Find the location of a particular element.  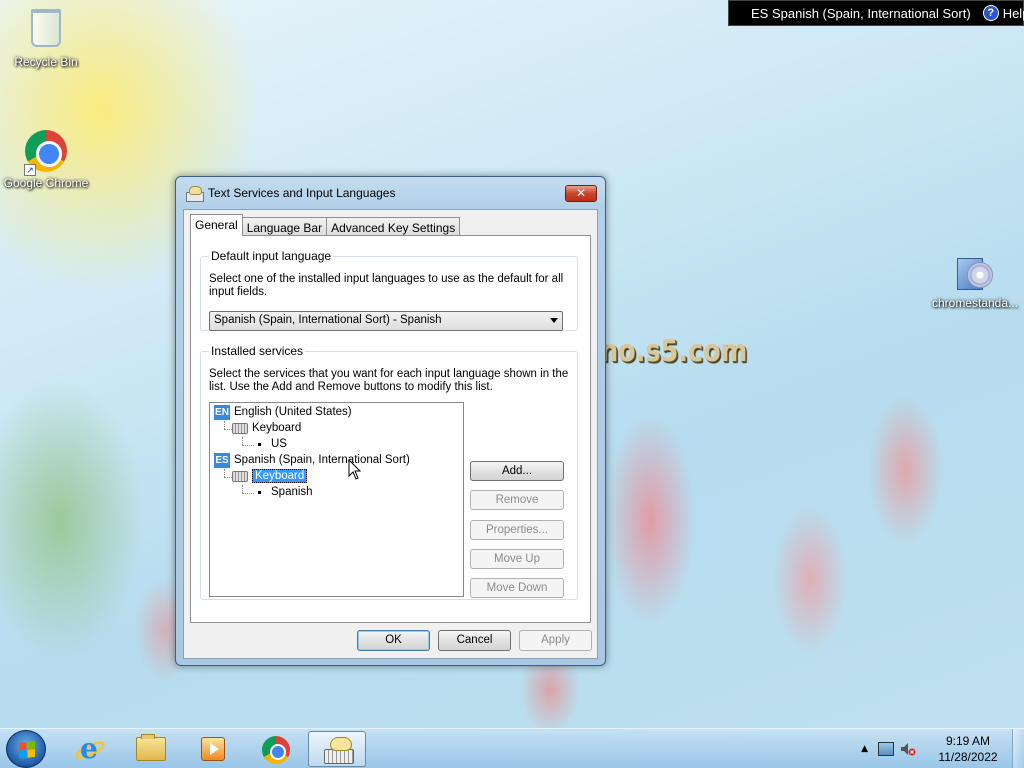

tree-node-us-layout: US is located at coordinates (272, 444).